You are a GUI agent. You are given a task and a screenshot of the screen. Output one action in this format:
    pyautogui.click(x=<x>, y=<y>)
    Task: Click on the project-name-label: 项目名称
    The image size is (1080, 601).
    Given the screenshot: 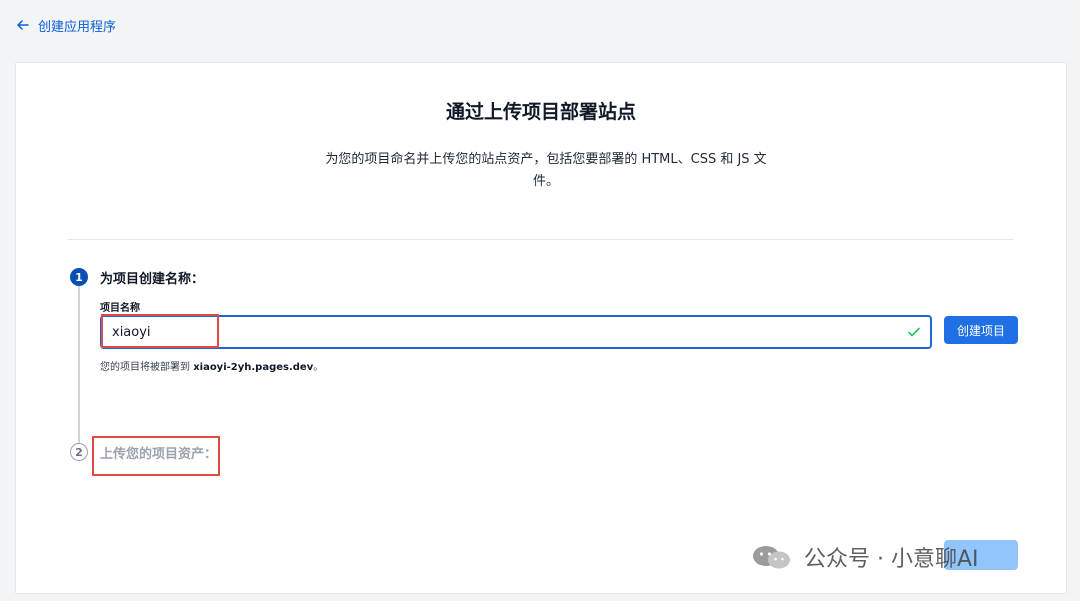 What is the action you would take?
    pyautogui.click(x=120, y=308)
    